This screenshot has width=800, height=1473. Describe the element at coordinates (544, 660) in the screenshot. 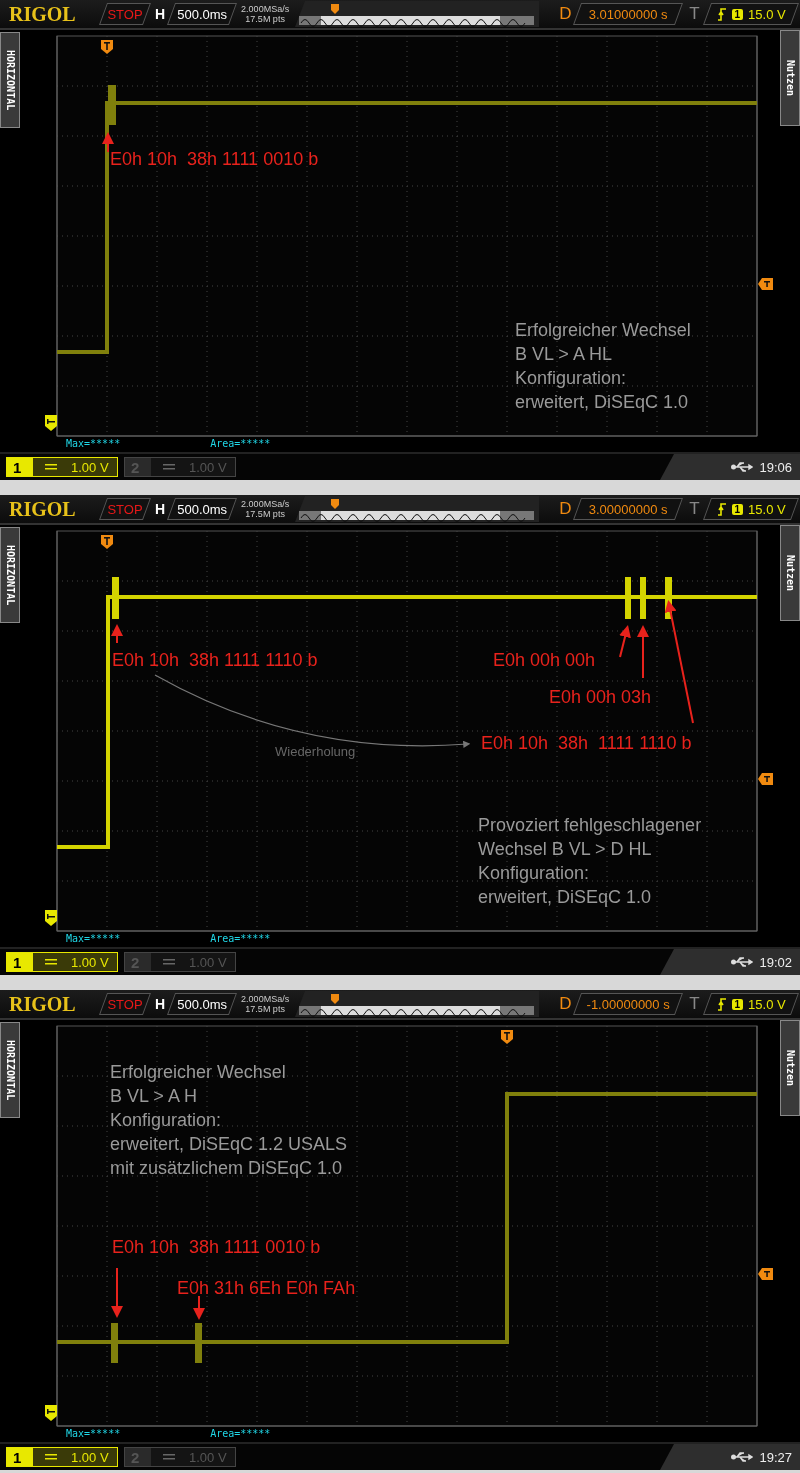

I see `annotation-label: E0h 00h 00h` at that location.